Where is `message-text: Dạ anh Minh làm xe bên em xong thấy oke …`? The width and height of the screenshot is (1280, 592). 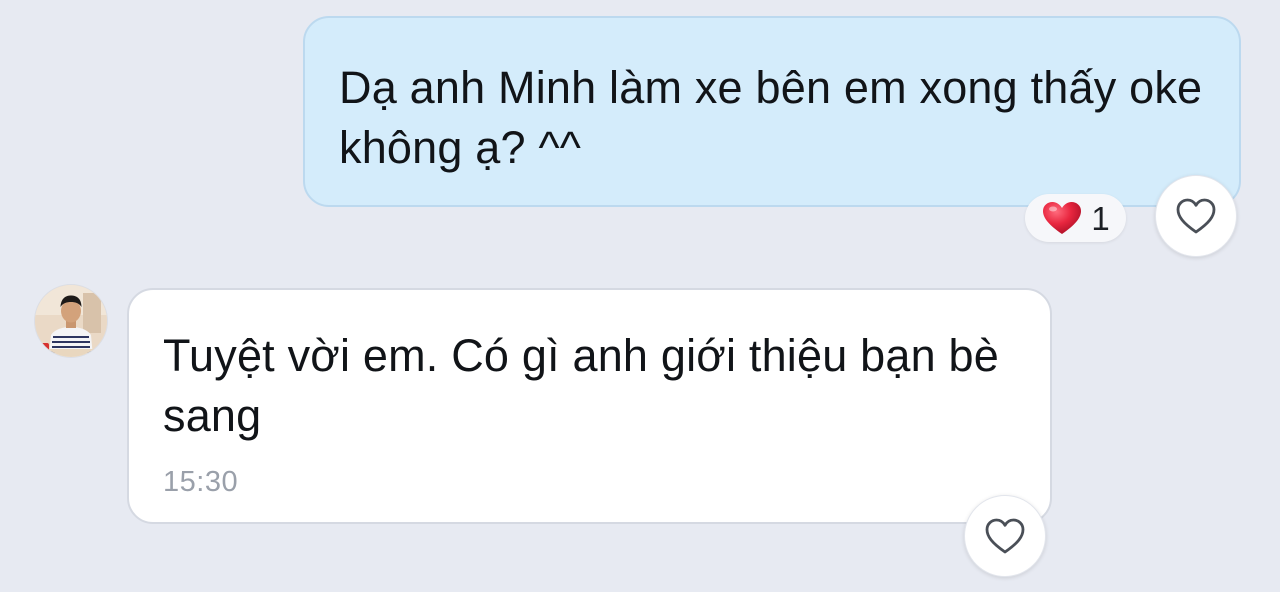 message-text: Dạ anh Minh làm xe bên em xong thấy oke … is located at coordinates (771, 117).